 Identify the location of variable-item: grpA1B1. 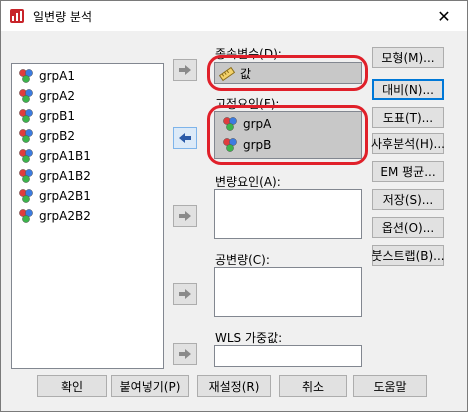
(54, 156).